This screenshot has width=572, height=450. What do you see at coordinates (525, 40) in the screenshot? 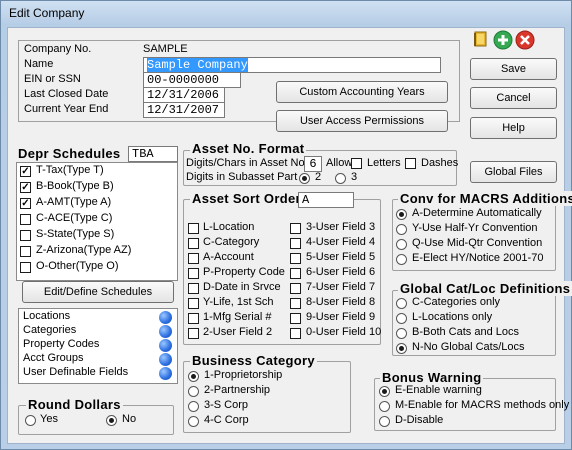
I see `close-icon` at bounding box center [525, 40].